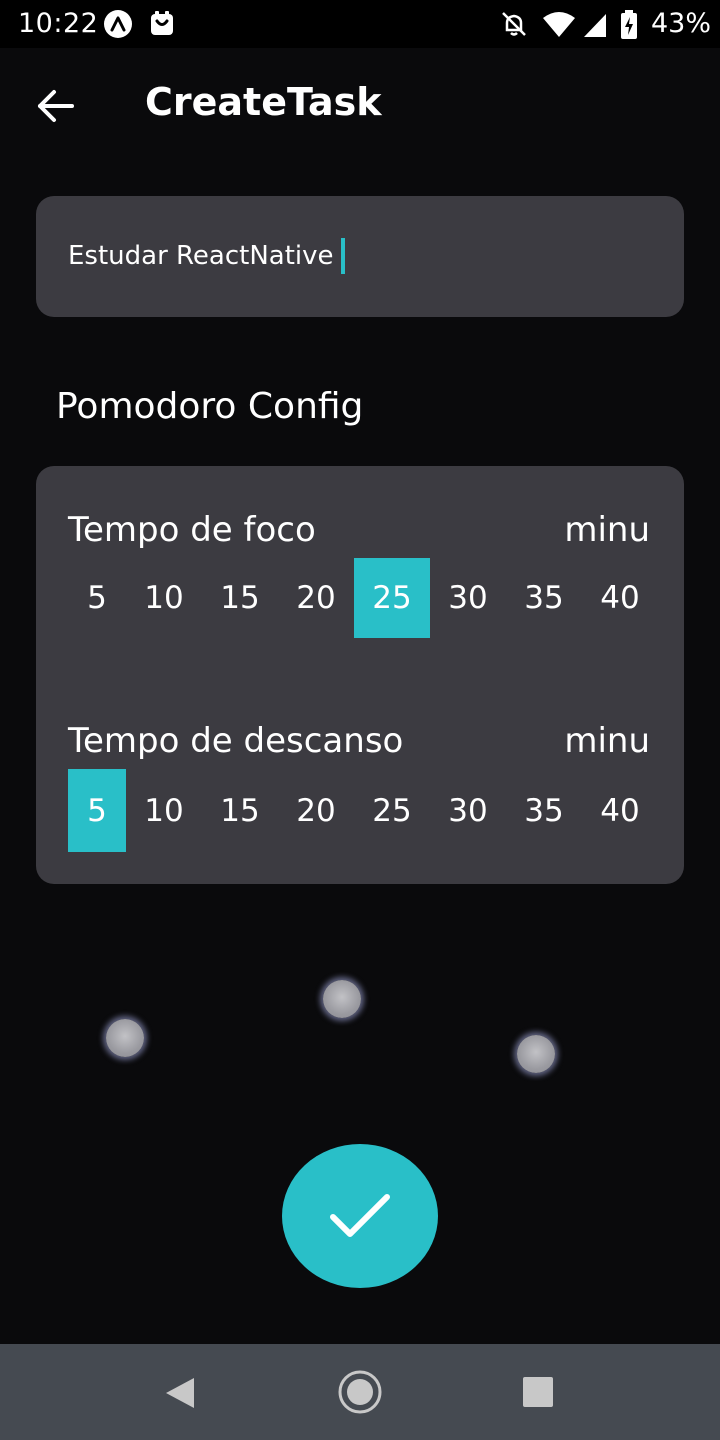 This screenshot has width=720, height=1440. What do you see at coordinates (240, 598) in the screenshot?
I see `focus-option-15: 15` at bounding box center [240, 598].